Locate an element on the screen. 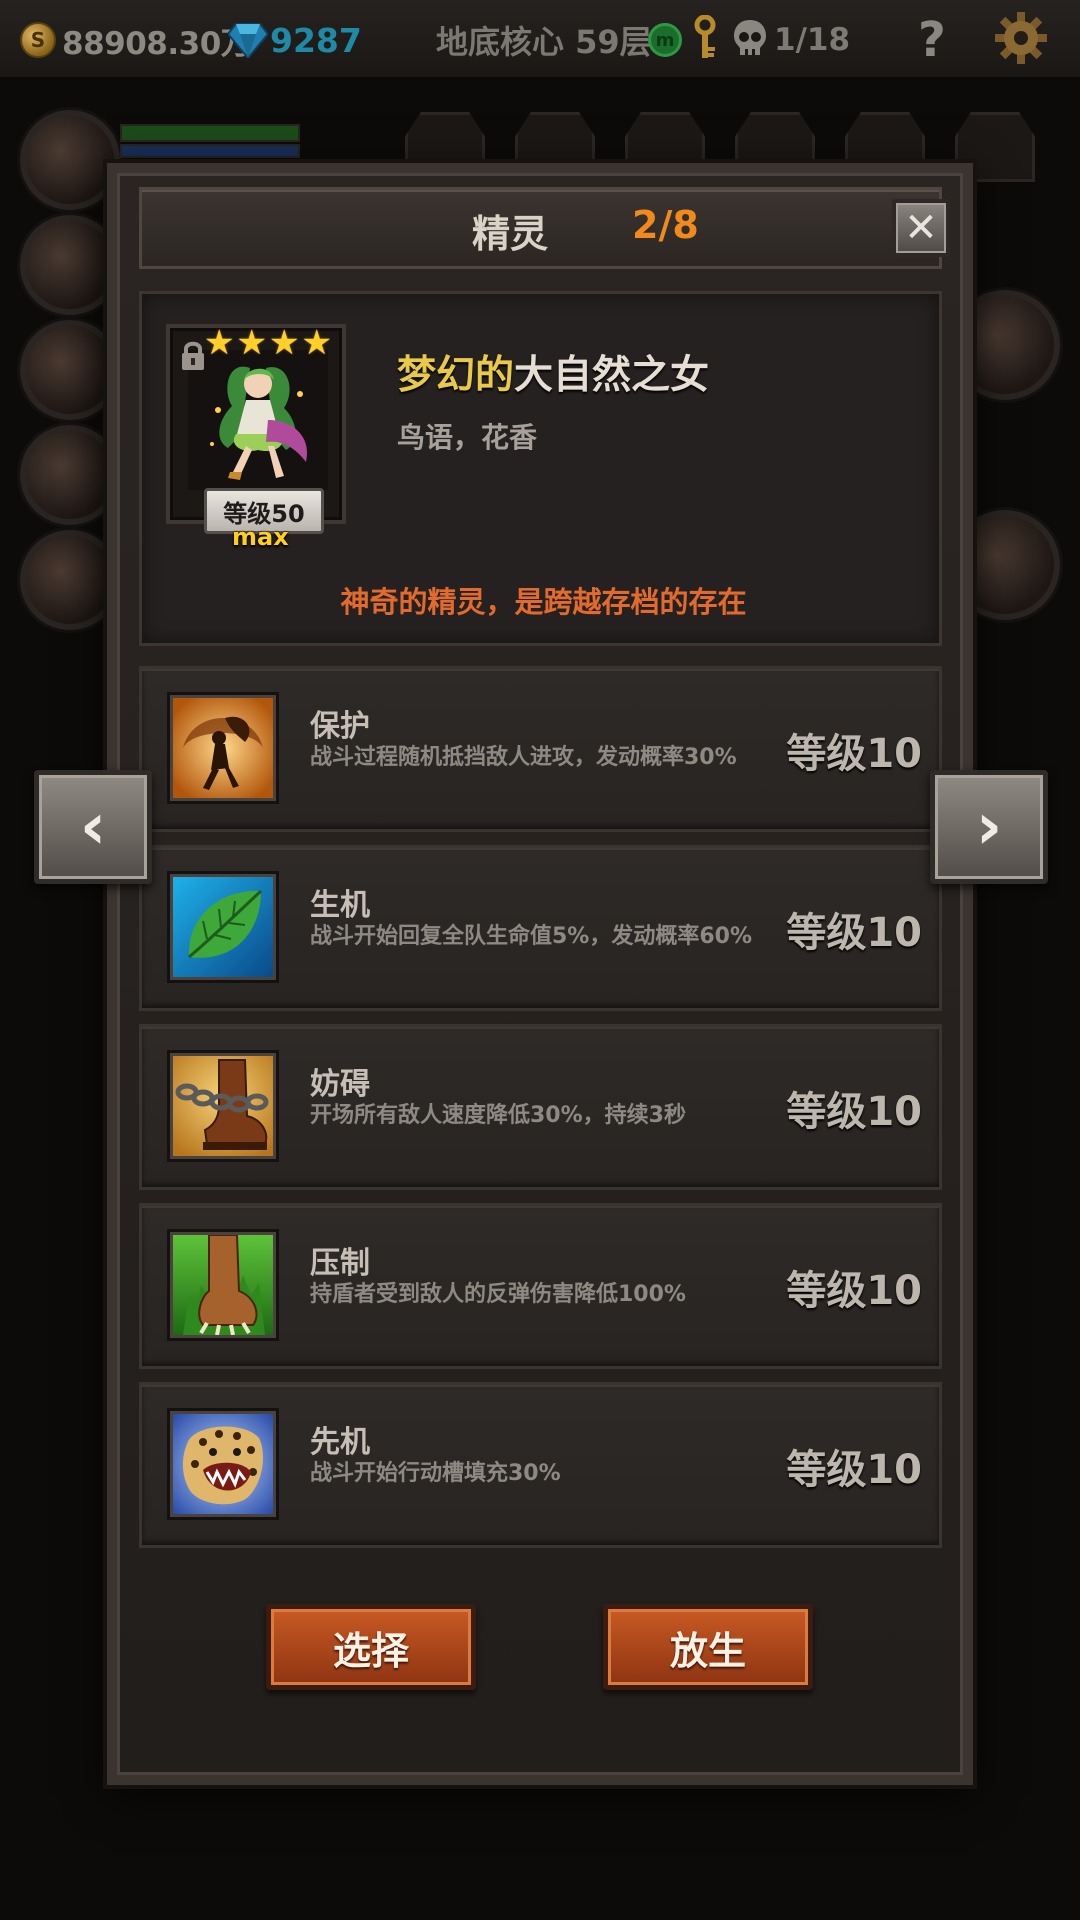 The width and height of the screenshot is (1080, 1920). green-token: m is located at coordinates (665, 40).